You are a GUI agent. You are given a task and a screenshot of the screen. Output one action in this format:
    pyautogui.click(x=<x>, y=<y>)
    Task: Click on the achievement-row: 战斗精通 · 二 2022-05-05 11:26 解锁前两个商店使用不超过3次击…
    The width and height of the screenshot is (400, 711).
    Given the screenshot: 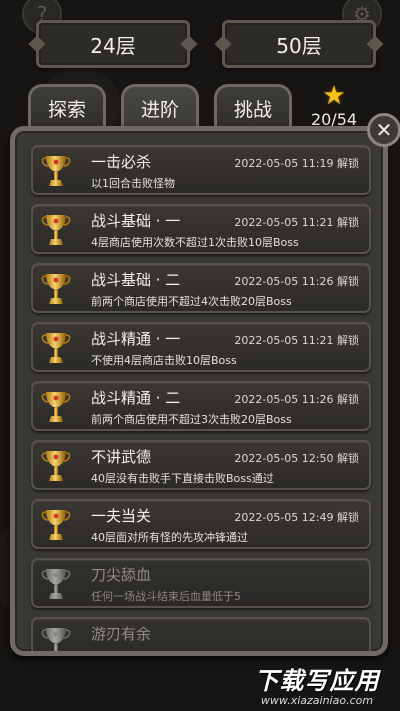 What is the action you would take?
    pyautogui.click(x=201, y=406)
    